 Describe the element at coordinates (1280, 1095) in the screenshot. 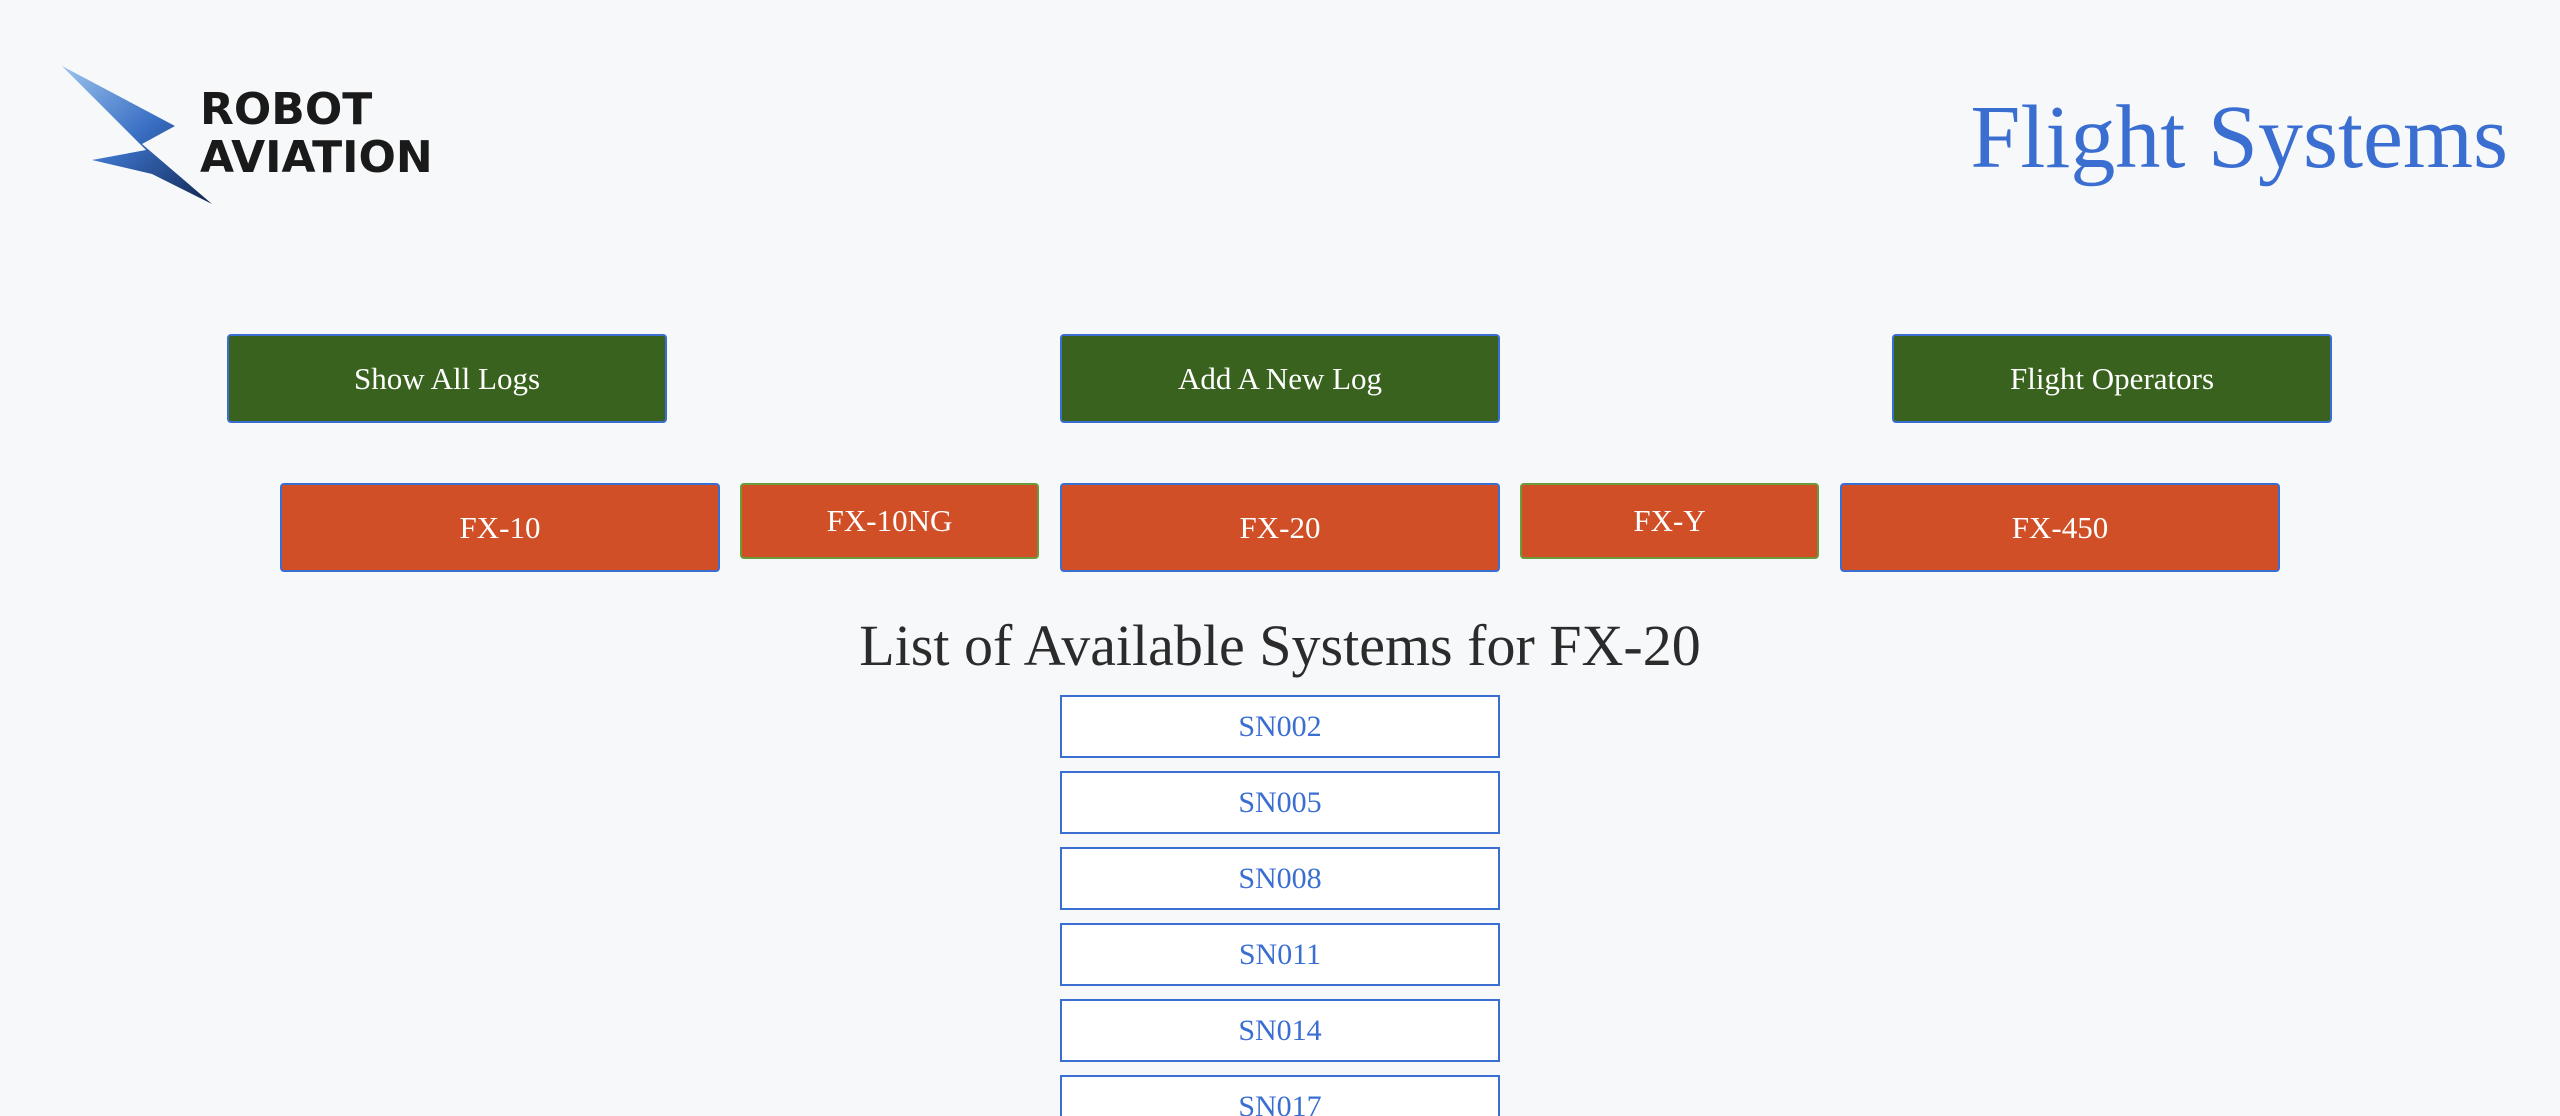

I see `system-item-sn017: SN017` at that location.